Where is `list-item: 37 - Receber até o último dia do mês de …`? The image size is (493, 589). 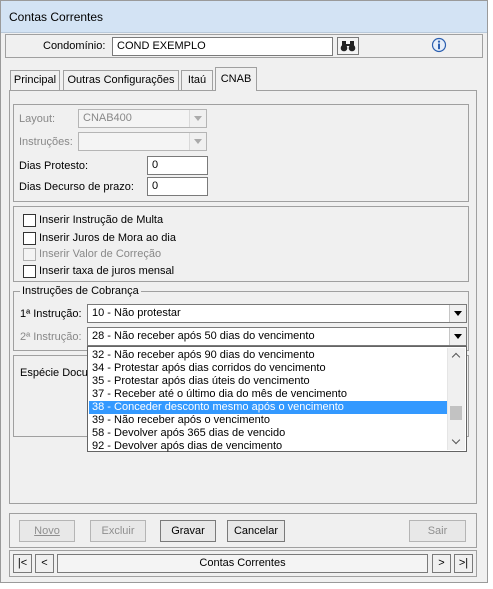 list-item: 37 - Receber até o último dia do mês de … is located at coordinates (269, 394).